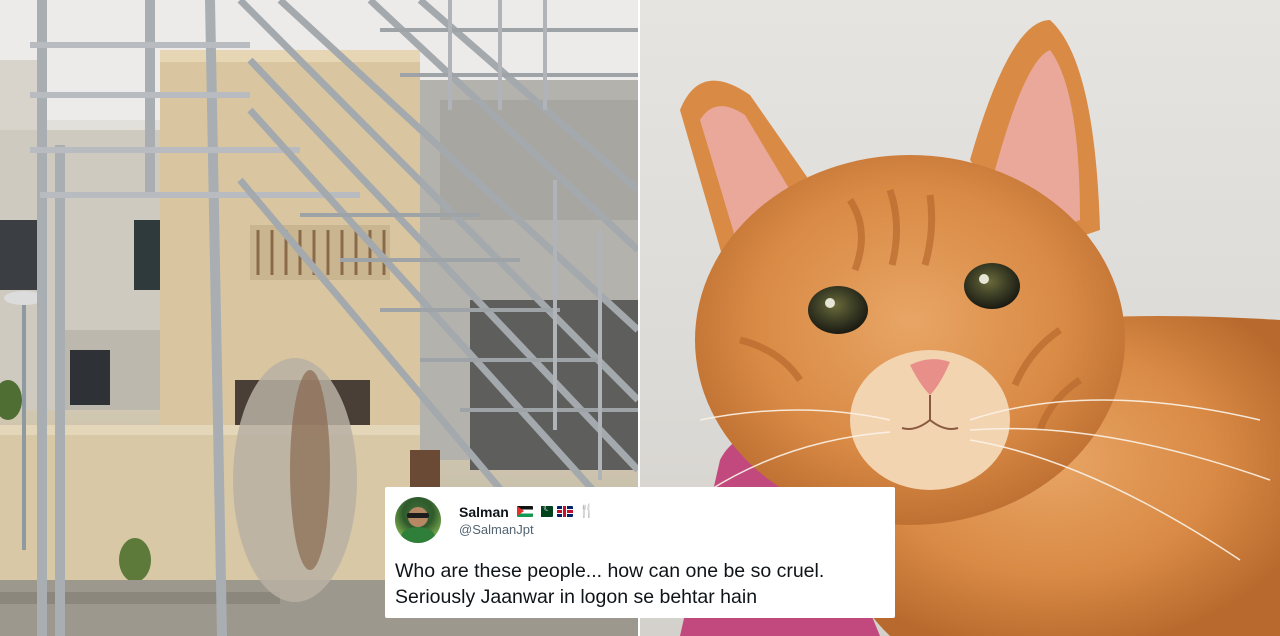 The height and width of the screenshot is (636, 1280). What do you see at coordinates (638, 520) in the screenshot?
I see `tweet-header: Salman 🍴 @SalmanJpt` at bounding box center [638, 520].